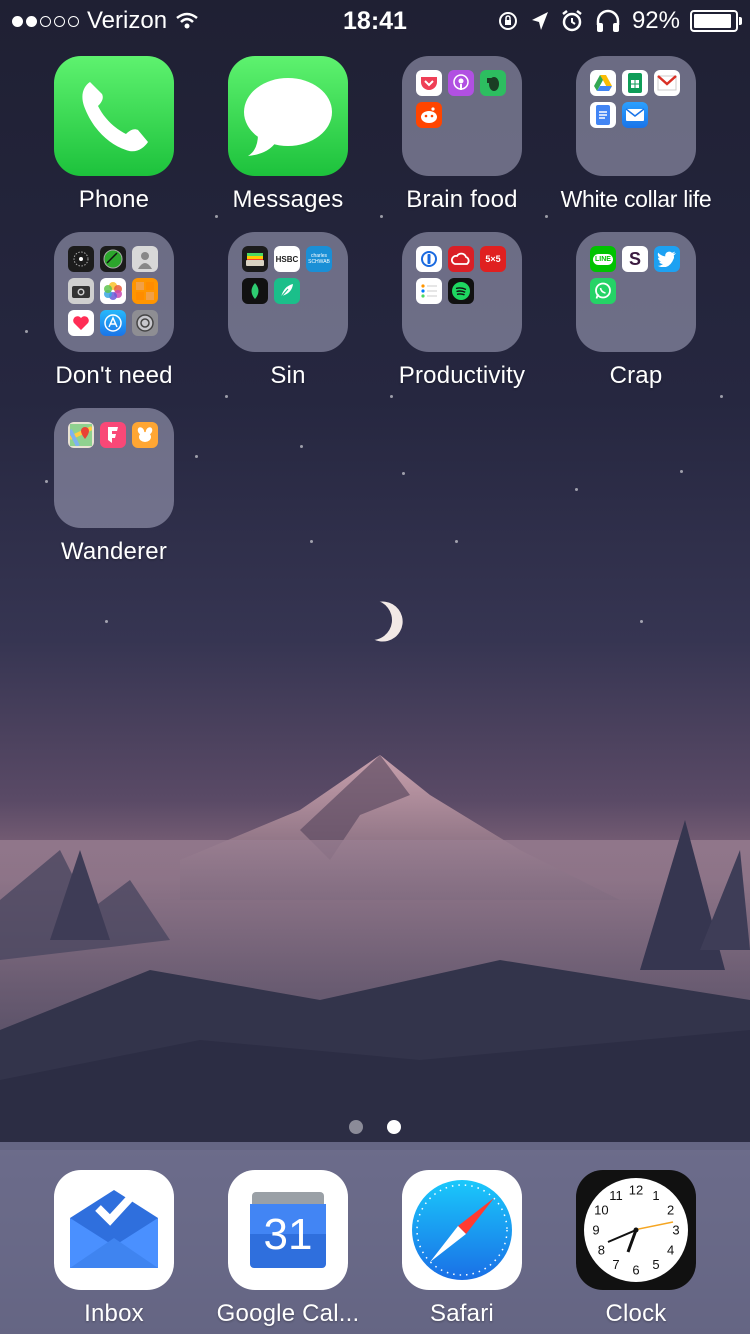  What do you see at coordinates (81, 323) in the screenshot?
I see `health-icon` at bounding box center [81, 323].